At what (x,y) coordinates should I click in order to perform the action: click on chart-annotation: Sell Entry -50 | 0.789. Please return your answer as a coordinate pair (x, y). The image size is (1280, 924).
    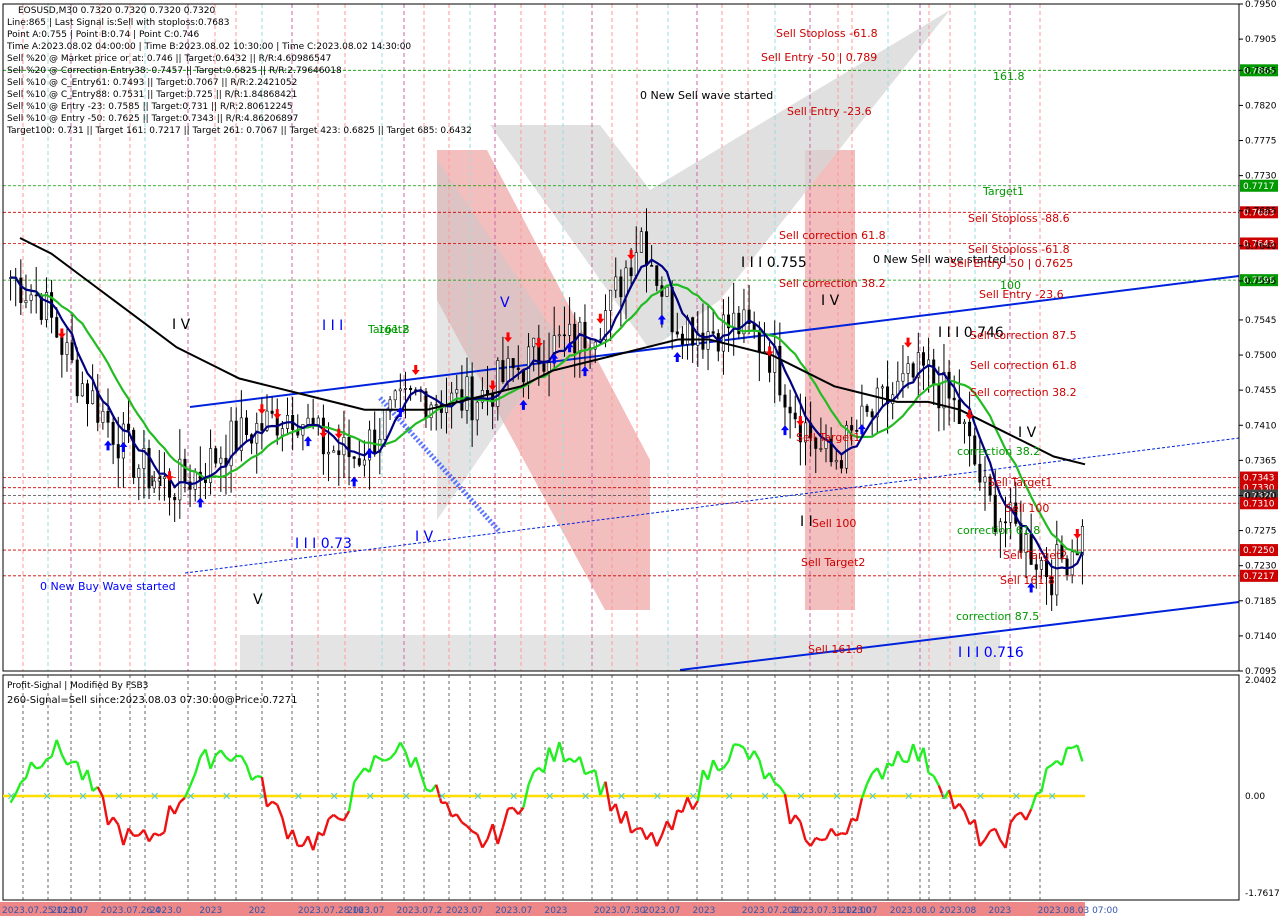
    Looking at the image, I should click on (819, 57).